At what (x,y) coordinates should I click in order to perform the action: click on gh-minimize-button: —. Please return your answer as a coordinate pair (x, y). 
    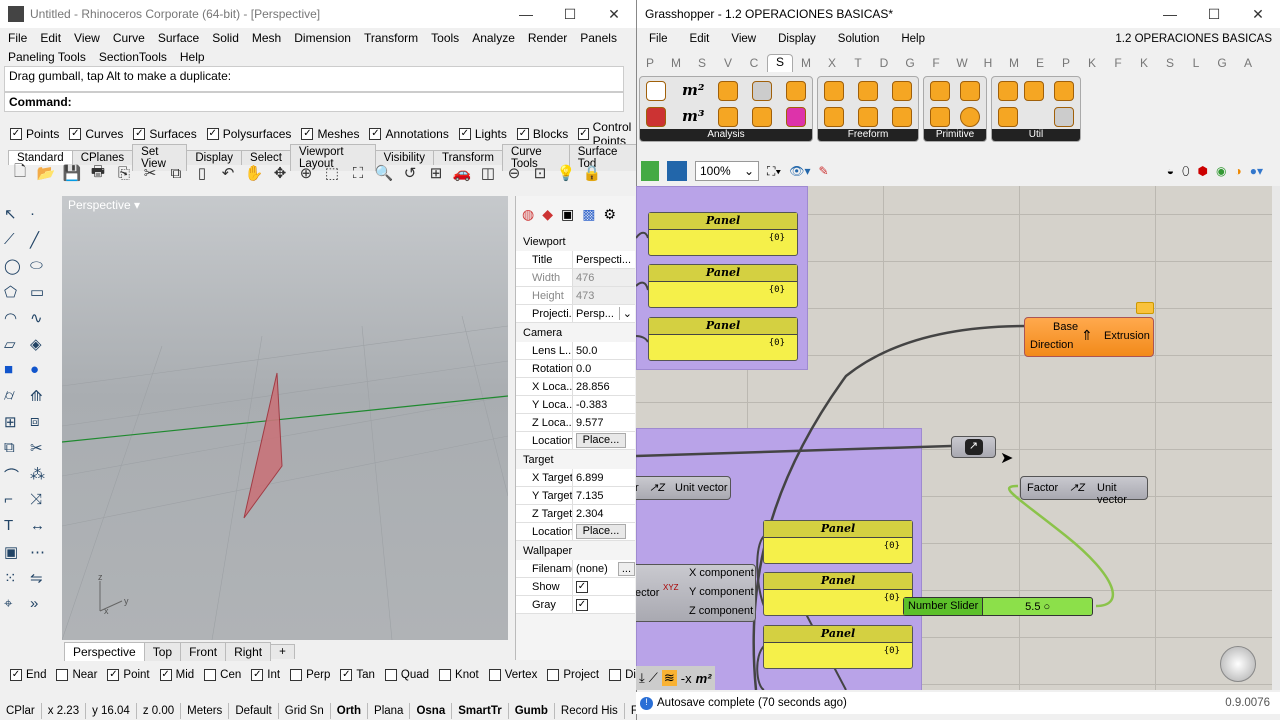
    Looking at the image, I should click on (1170, 14).